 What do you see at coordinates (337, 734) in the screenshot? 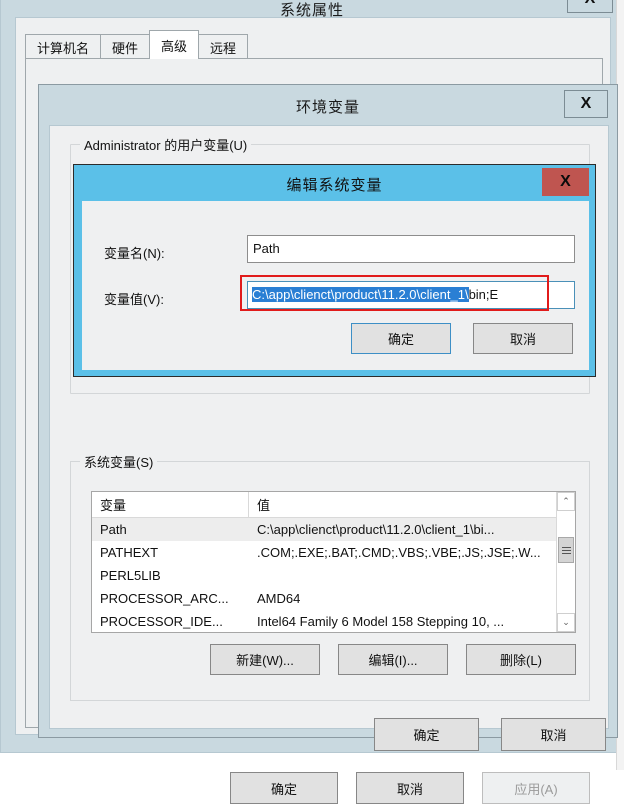
I see `environment-variables-footer: 确定 取消` at bounding box center [337, 734].